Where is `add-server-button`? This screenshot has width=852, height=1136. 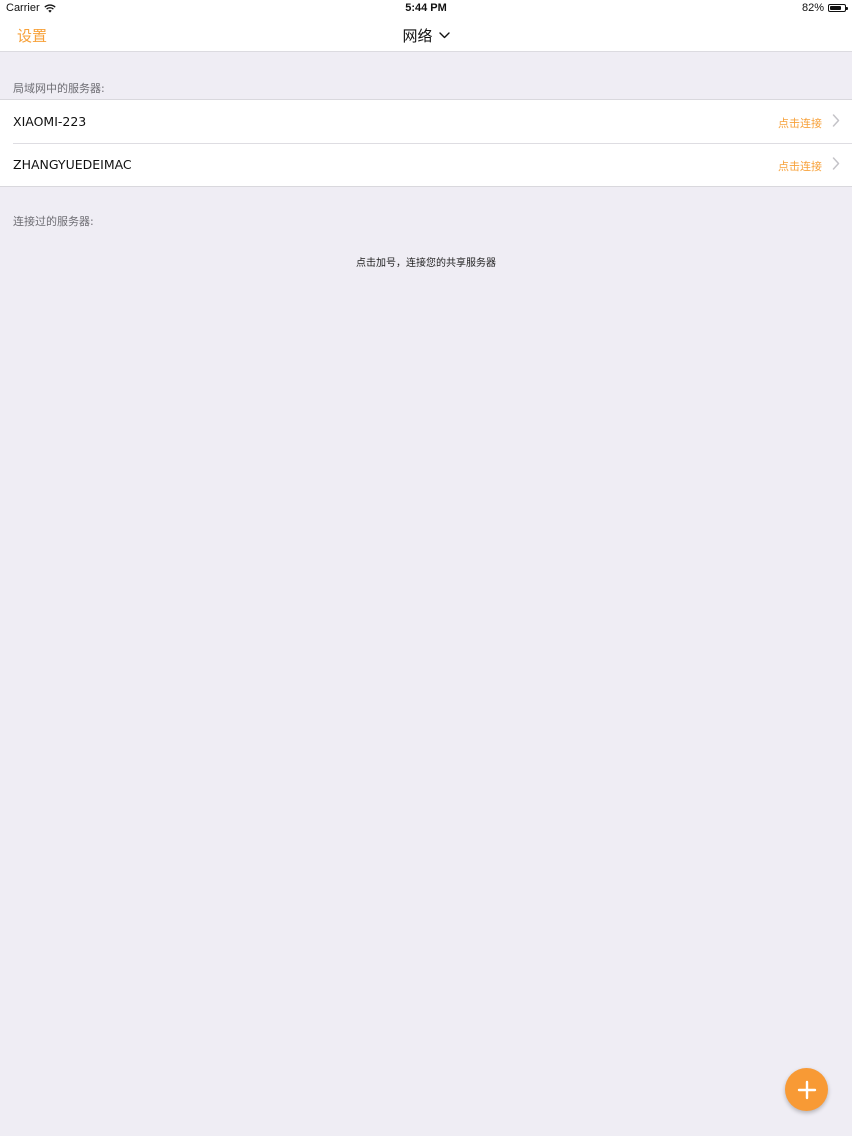 add-server-button is located at coordinates (806, 1089).